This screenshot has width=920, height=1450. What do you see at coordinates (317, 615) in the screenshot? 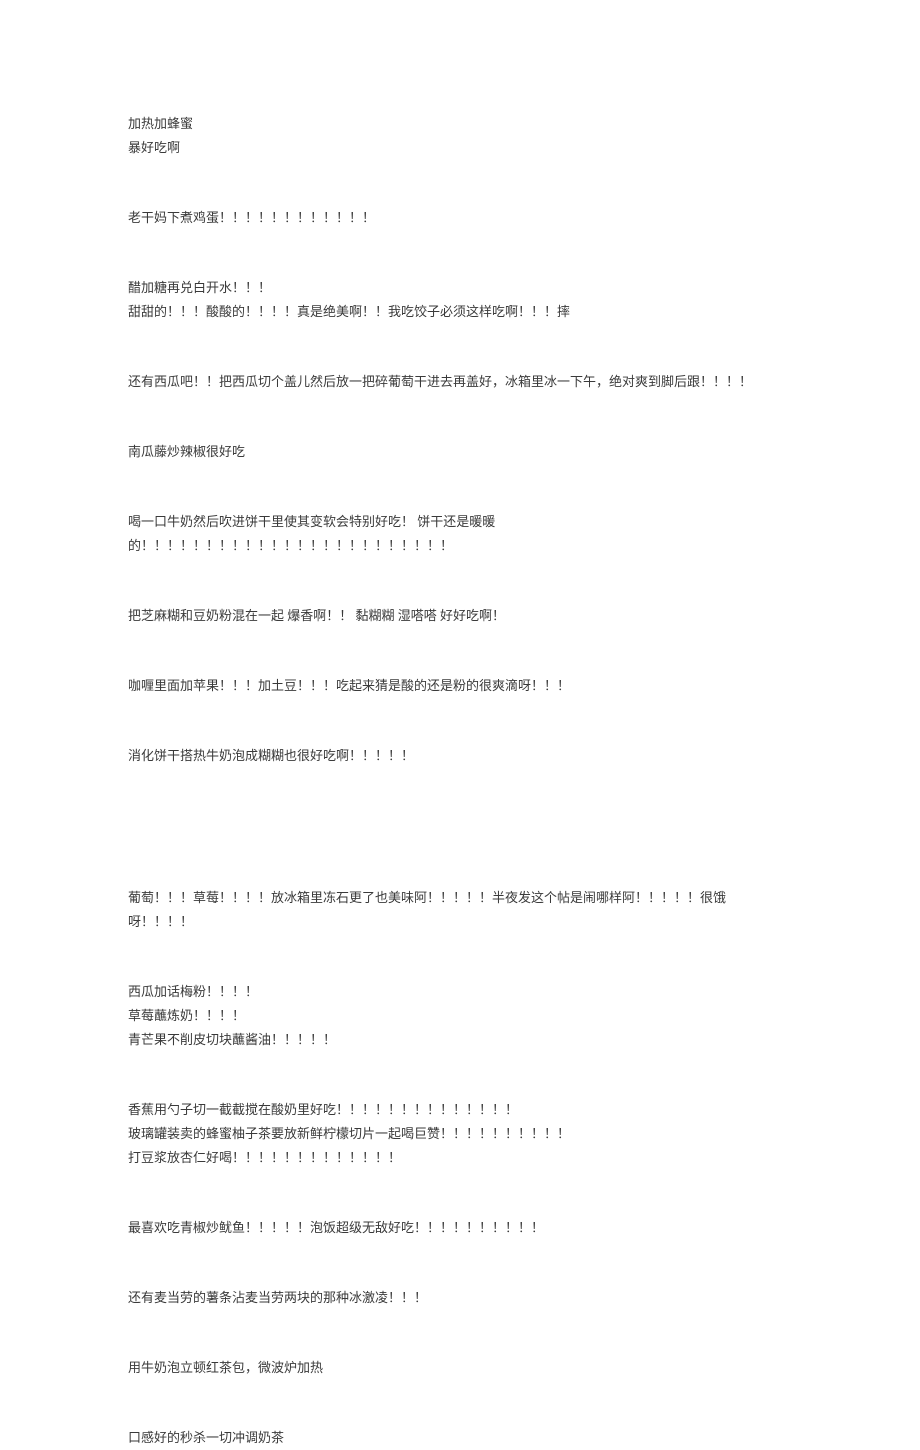
I see `post-paragraph: 把芝麻糊和豆奶粉混在一起 爆香啊！！ 黏糊糊 湿嗒嗒 好好吃啊！` at bounding box center [317, 615].